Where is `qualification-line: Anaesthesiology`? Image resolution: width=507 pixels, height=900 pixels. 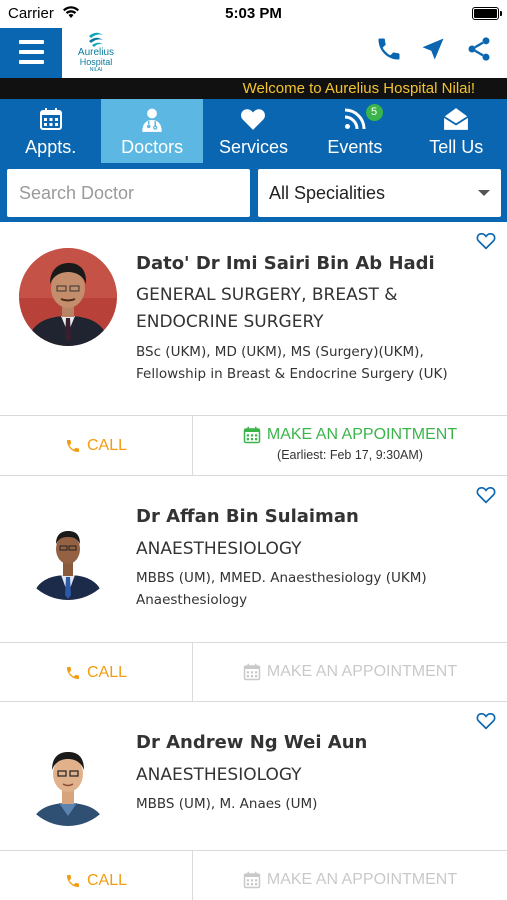 qualification-line: Anaesthesiology is located at coordinates (192, 600).